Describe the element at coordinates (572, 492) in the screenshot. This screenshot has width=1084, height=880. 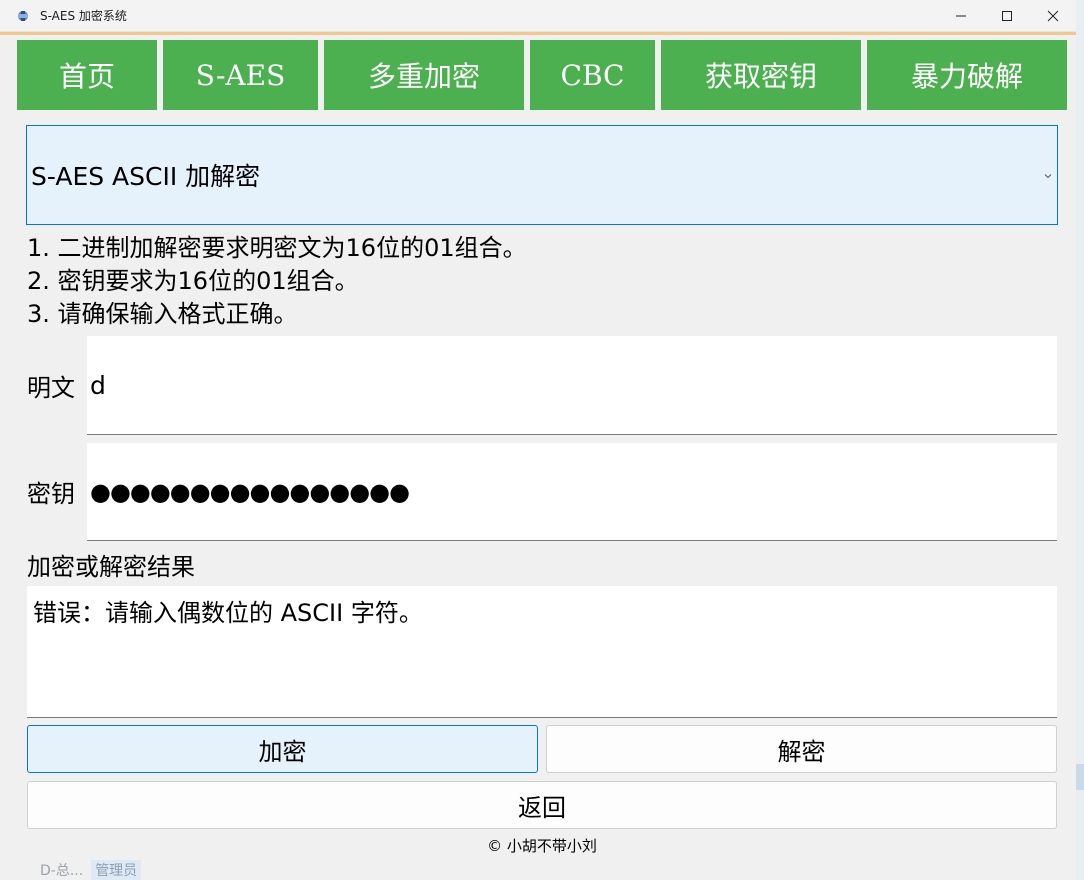
I see `key-input: ●●●●●●●●●●●●●●●●` at that location.